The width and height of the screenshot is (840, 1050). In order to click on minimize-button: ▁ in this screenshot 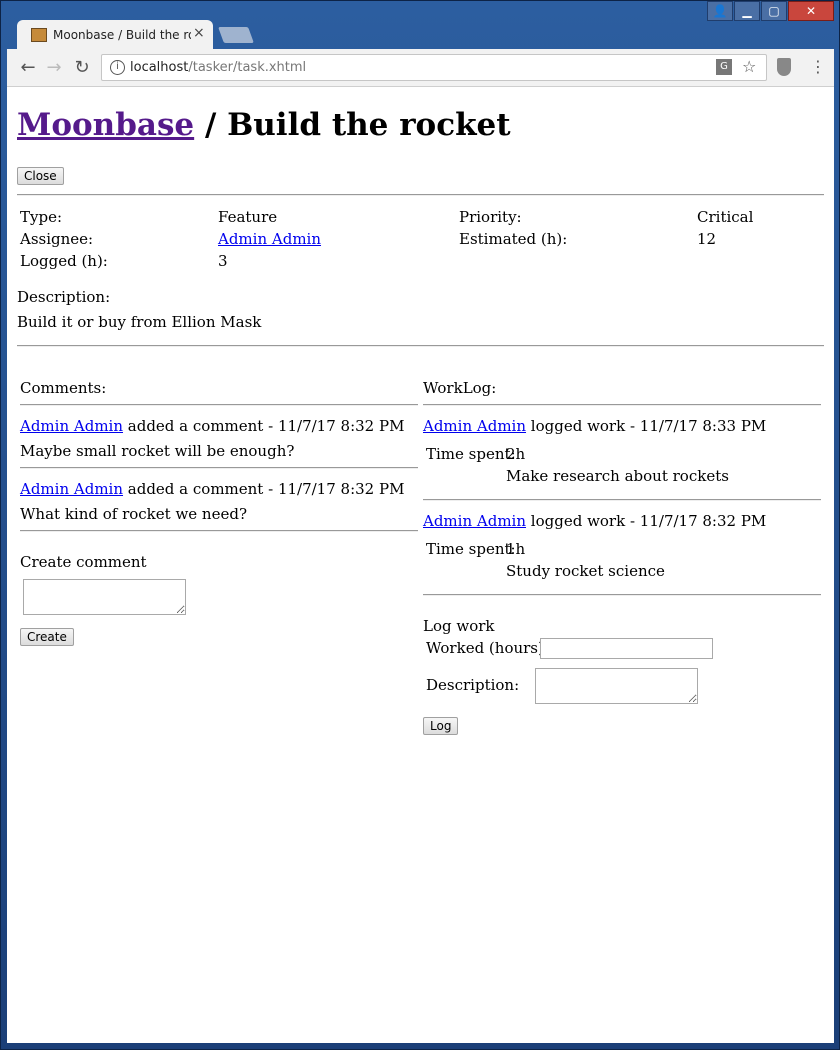, I will do `click(747, 11)`.